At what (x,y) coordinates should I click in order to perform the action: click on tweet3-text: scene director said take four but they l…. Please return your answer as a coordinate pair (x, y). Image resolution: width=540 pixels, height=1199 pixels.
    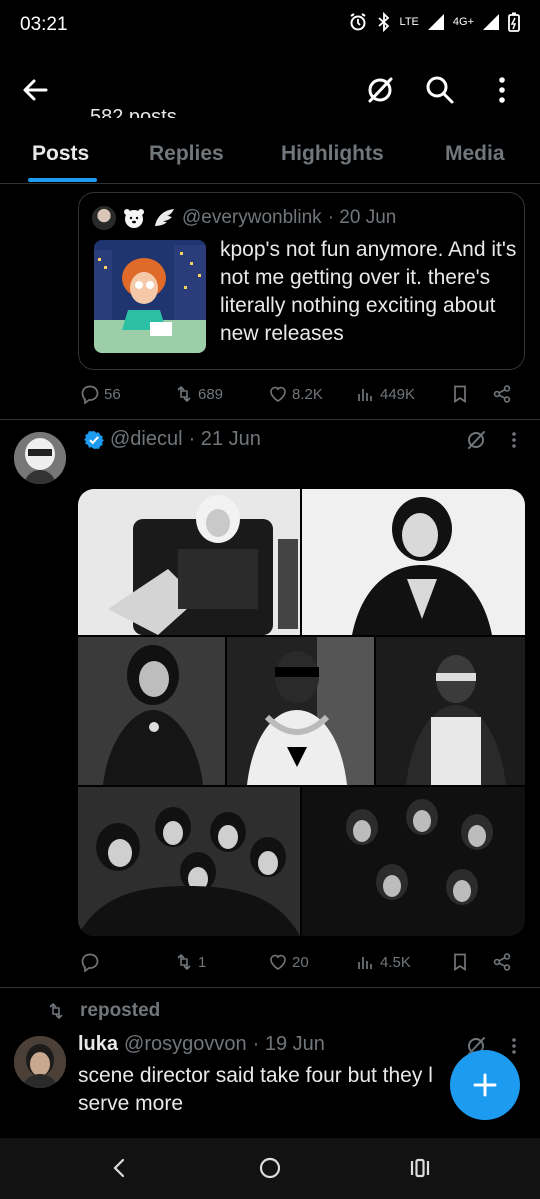
    Looking at the image, I should click on (255, 1089).